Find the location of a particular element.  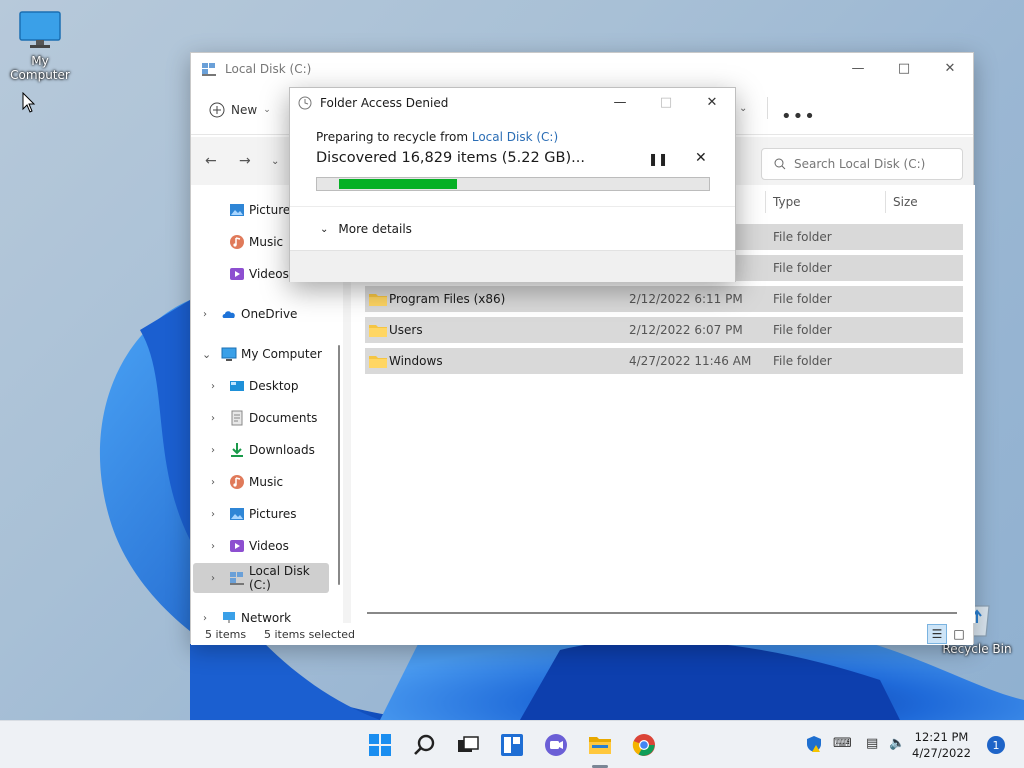

system-clock: 12:21 PM 4/27/2022 is located at coordinates (941, 745).